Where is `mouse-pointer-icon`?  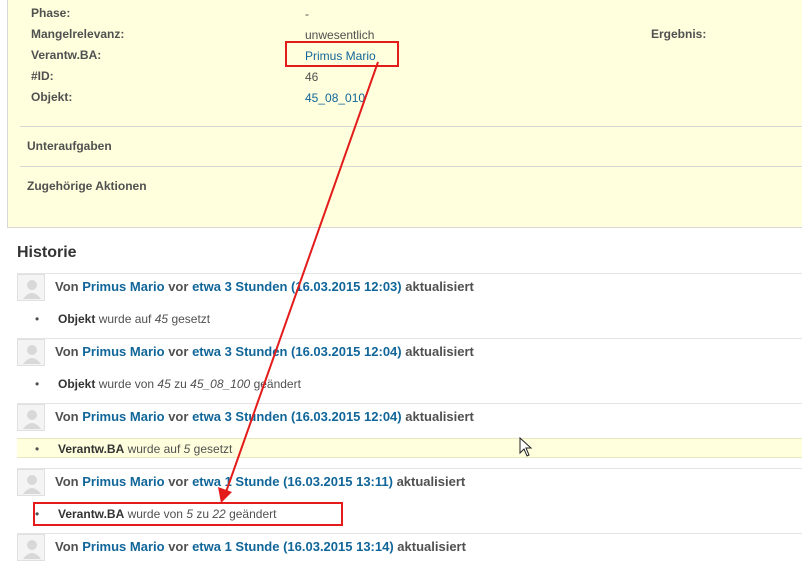
mouse-pointer-icon is located at coordinates (526, 447).